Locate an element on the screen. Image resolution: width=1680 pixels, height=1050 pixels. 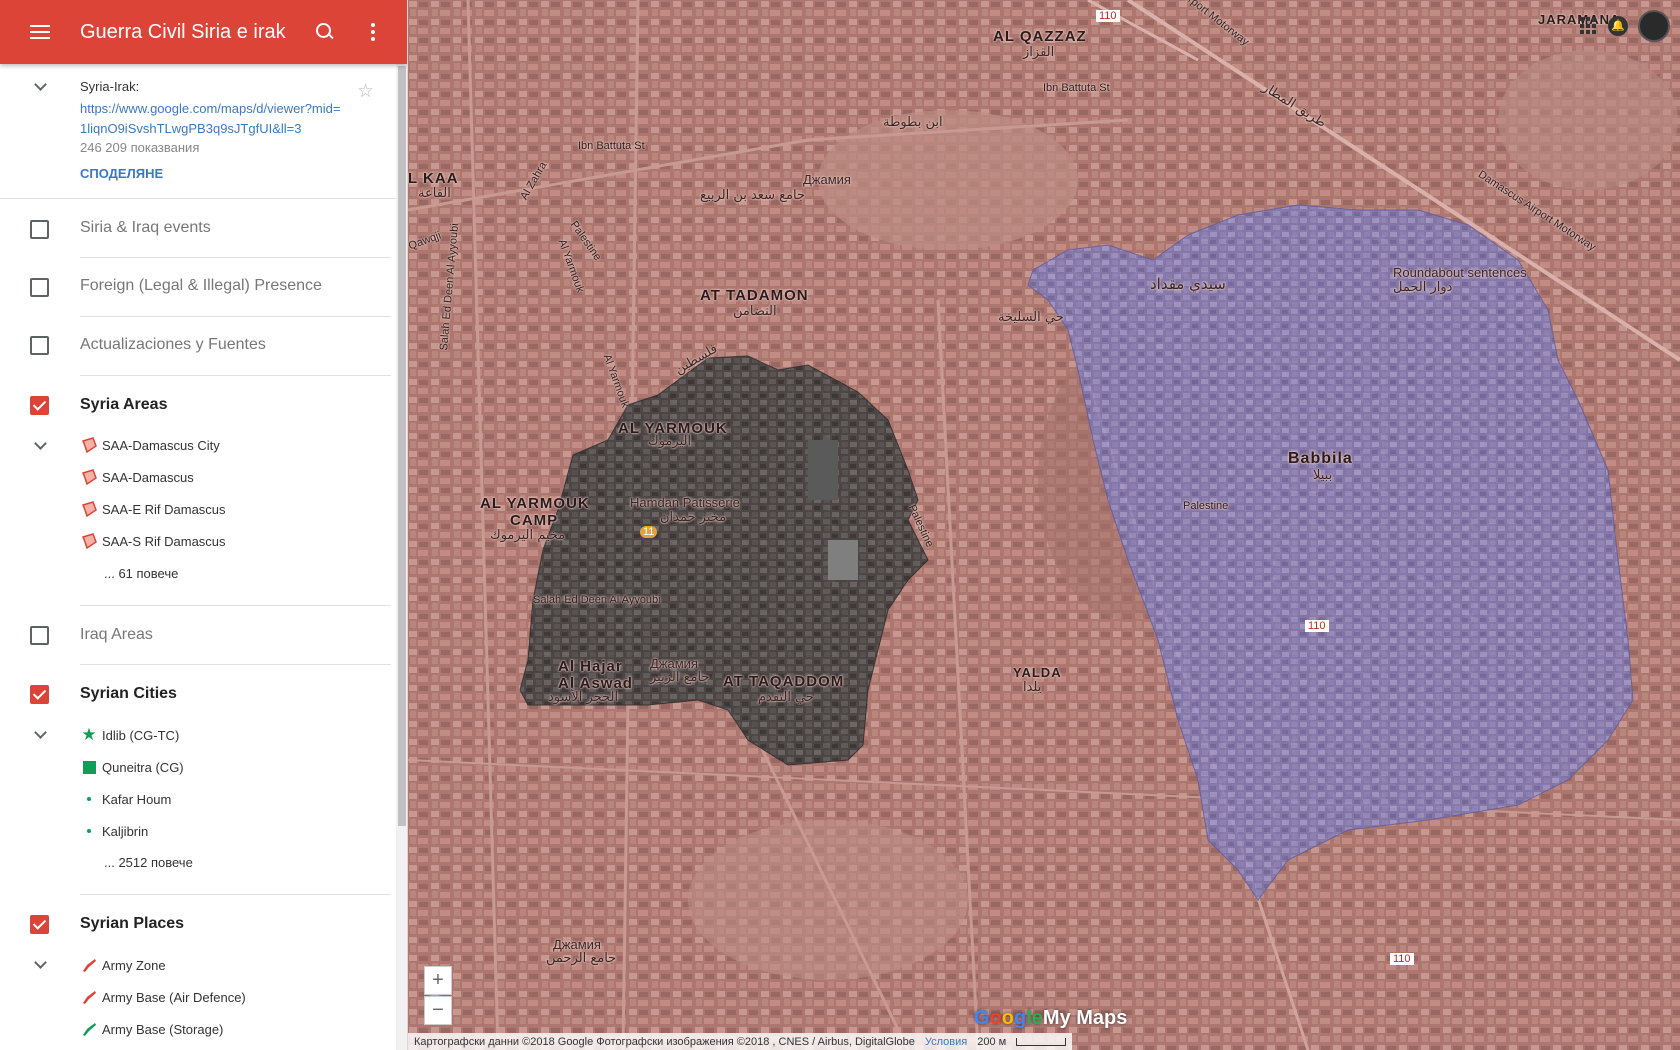
header: Guerra Civil Siria e irak is located at coordinates (203, 32).